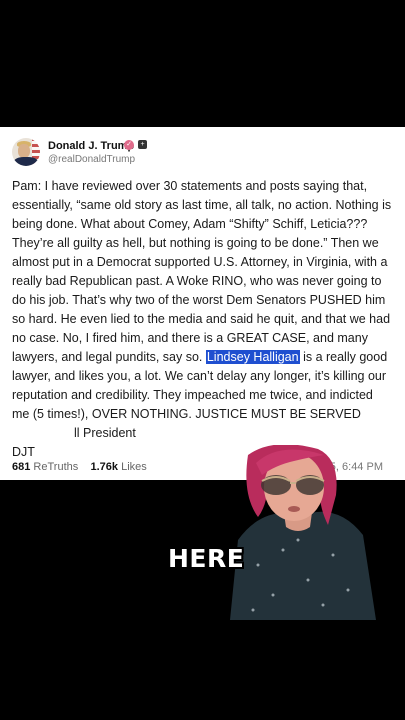  What do you see at coordinates (74, 442) in the screenshot?
I see `post-text-tail: ll President DJT` at bounding box center [74, 442].